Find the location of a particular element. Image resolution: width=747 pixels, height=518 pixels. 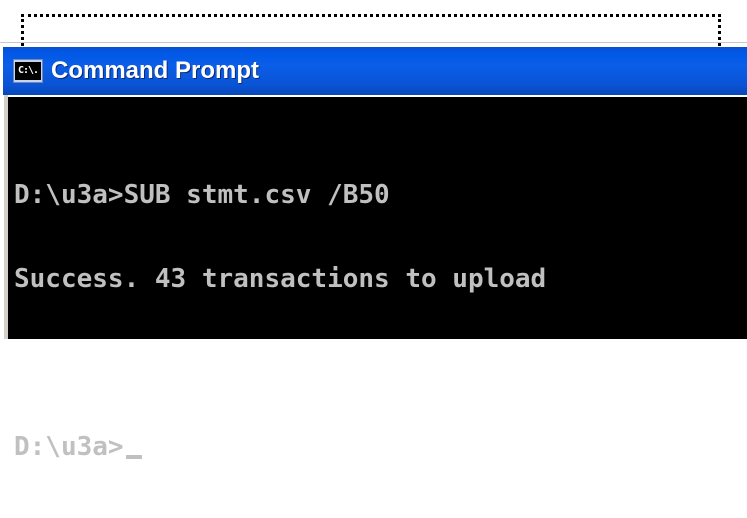

console-prompt: D:\u3a> is located at coordinates (69, 447).